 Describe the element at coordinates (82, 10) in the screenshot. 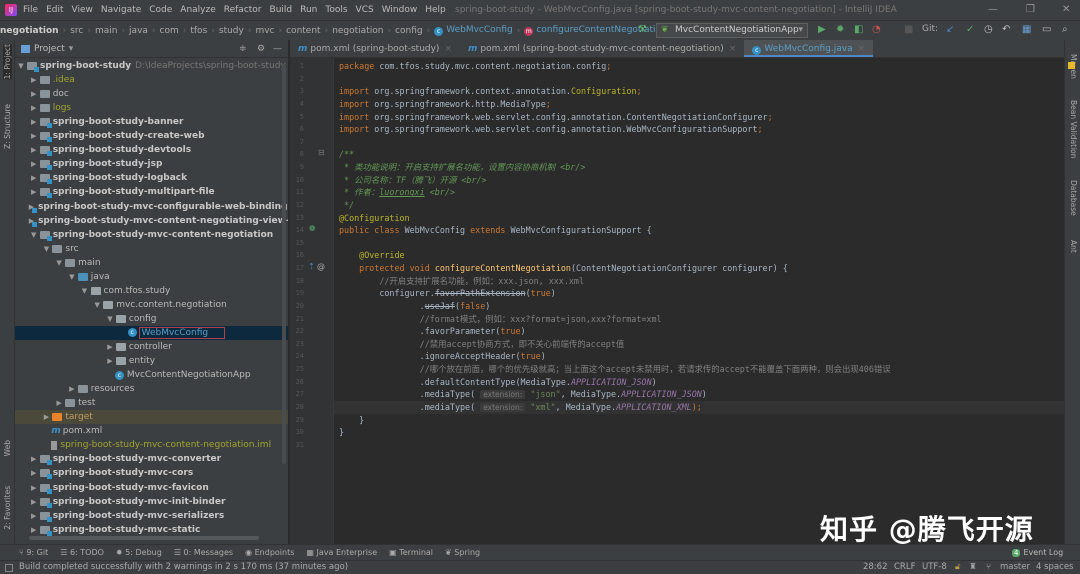

I see `menu-view: View` at that location.